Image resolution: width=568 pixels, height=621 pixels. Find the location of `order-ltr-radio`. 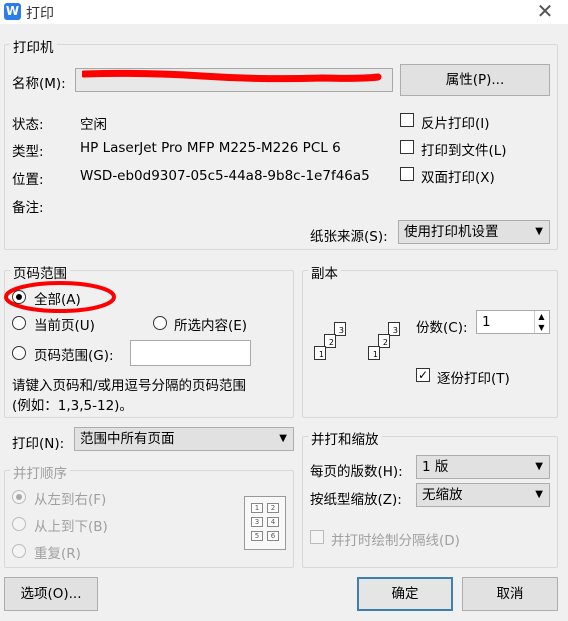

order-ltr-radio is located at coordinates (19, 497).